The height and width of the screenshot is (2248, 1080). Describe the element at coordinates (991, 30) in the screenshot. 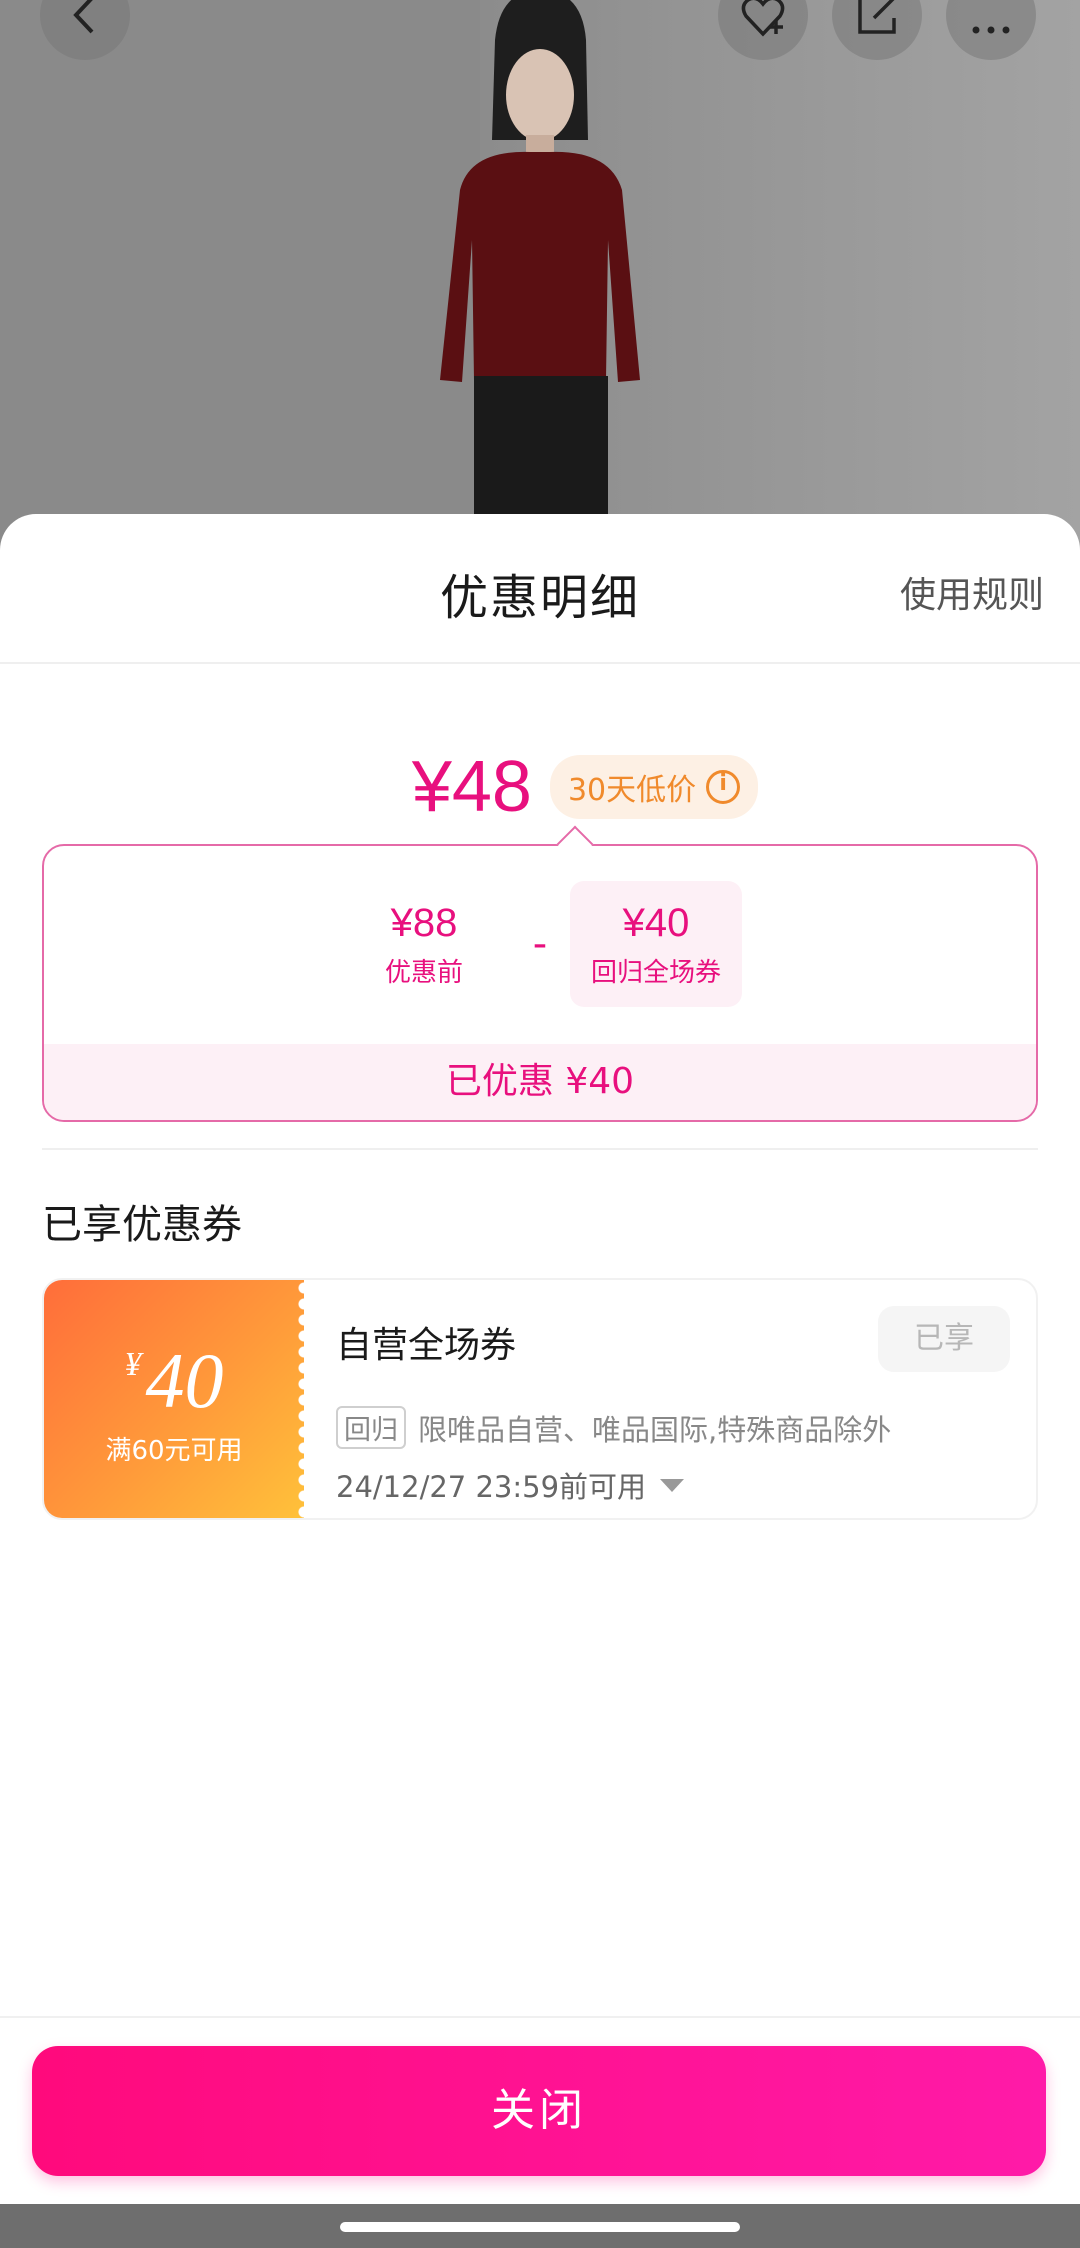

I see `more-icon` at that location.